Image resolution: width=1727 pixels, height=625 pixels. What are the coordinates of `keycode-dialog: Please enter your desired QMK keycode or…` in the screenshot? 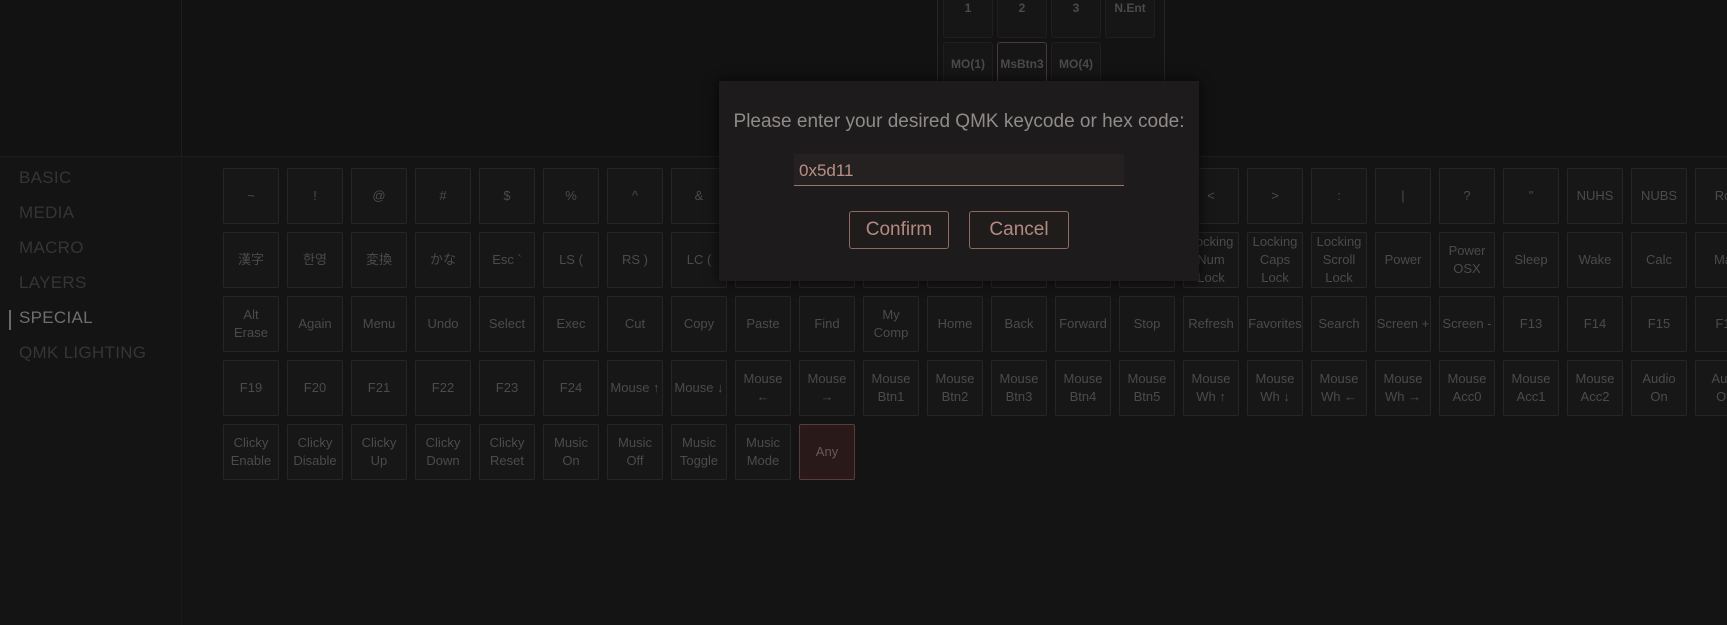 It's located at (959, 181).